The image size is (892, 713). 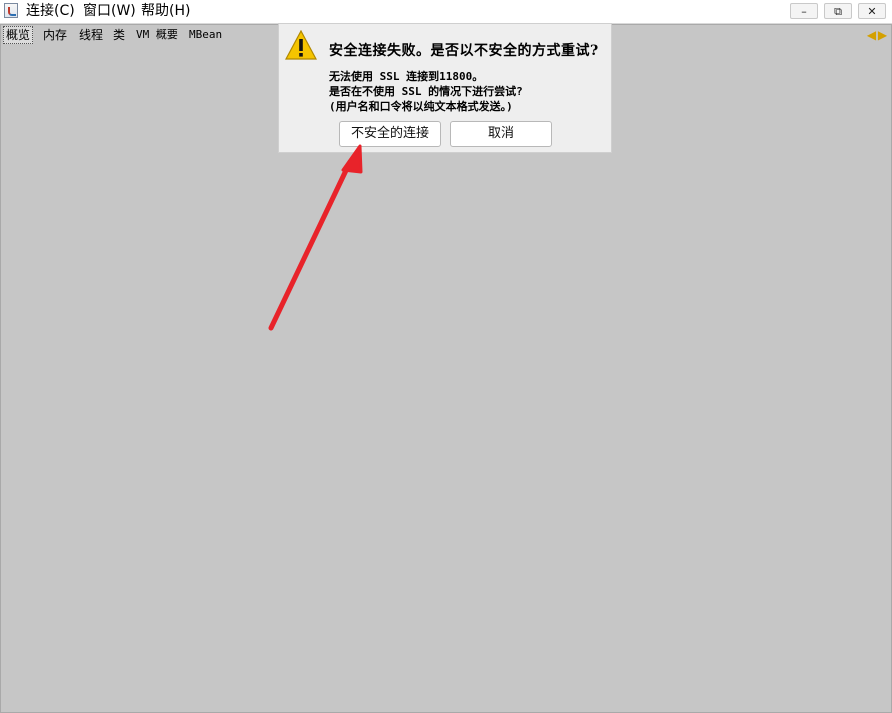 I want to click on tab-scroll-left-icon: ◀, so click(x=871, y=35).